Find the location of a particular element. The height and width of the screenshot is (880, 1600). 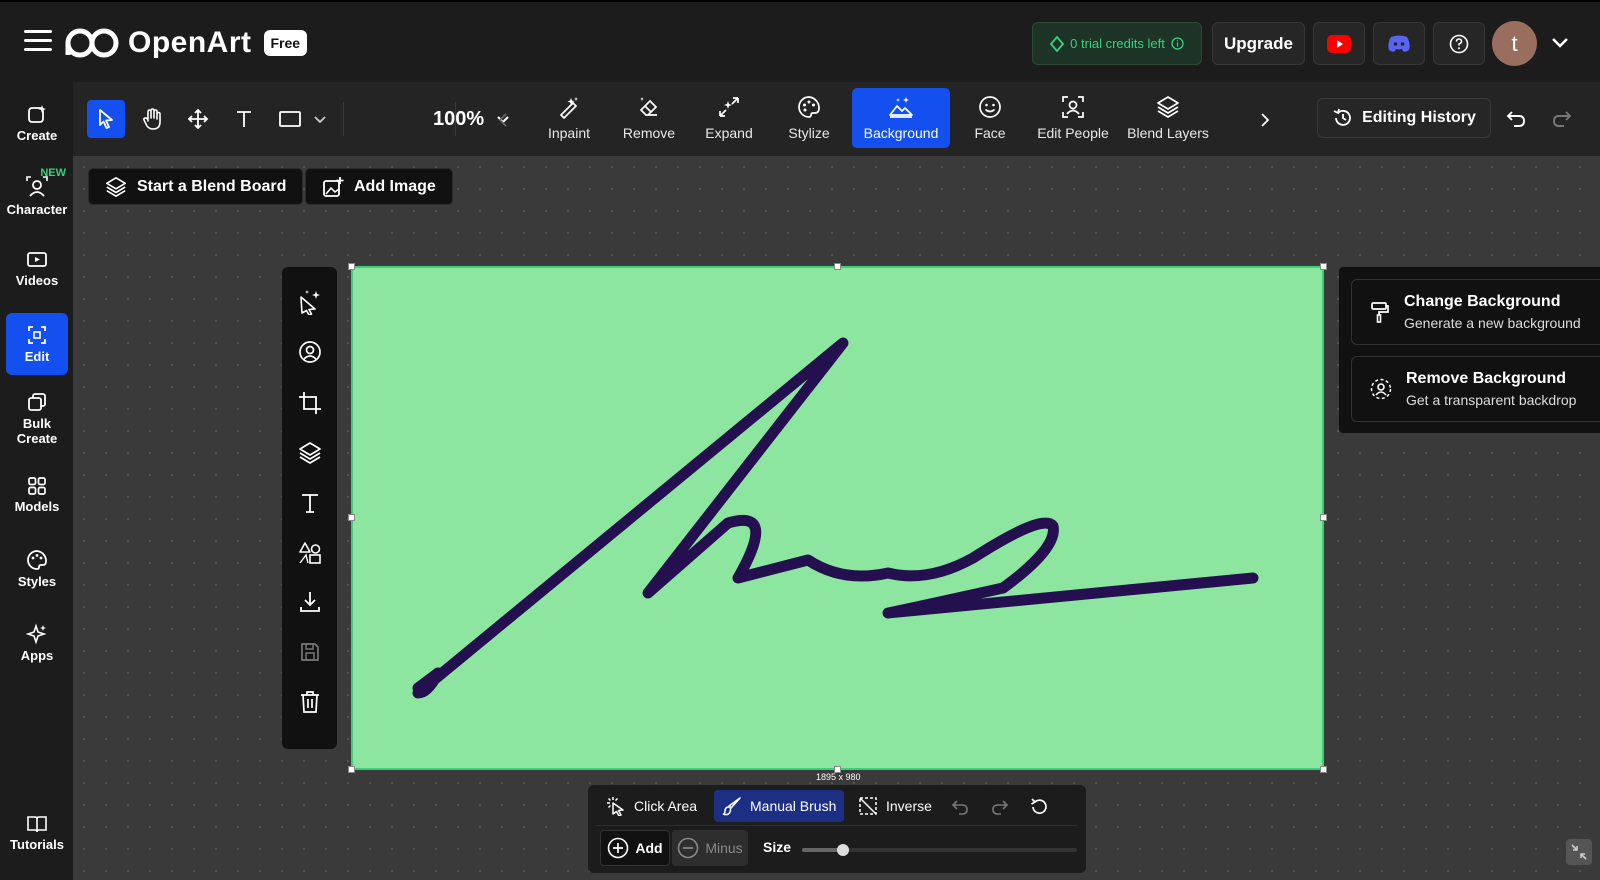

download-tool is located at coordinates (310, 602).